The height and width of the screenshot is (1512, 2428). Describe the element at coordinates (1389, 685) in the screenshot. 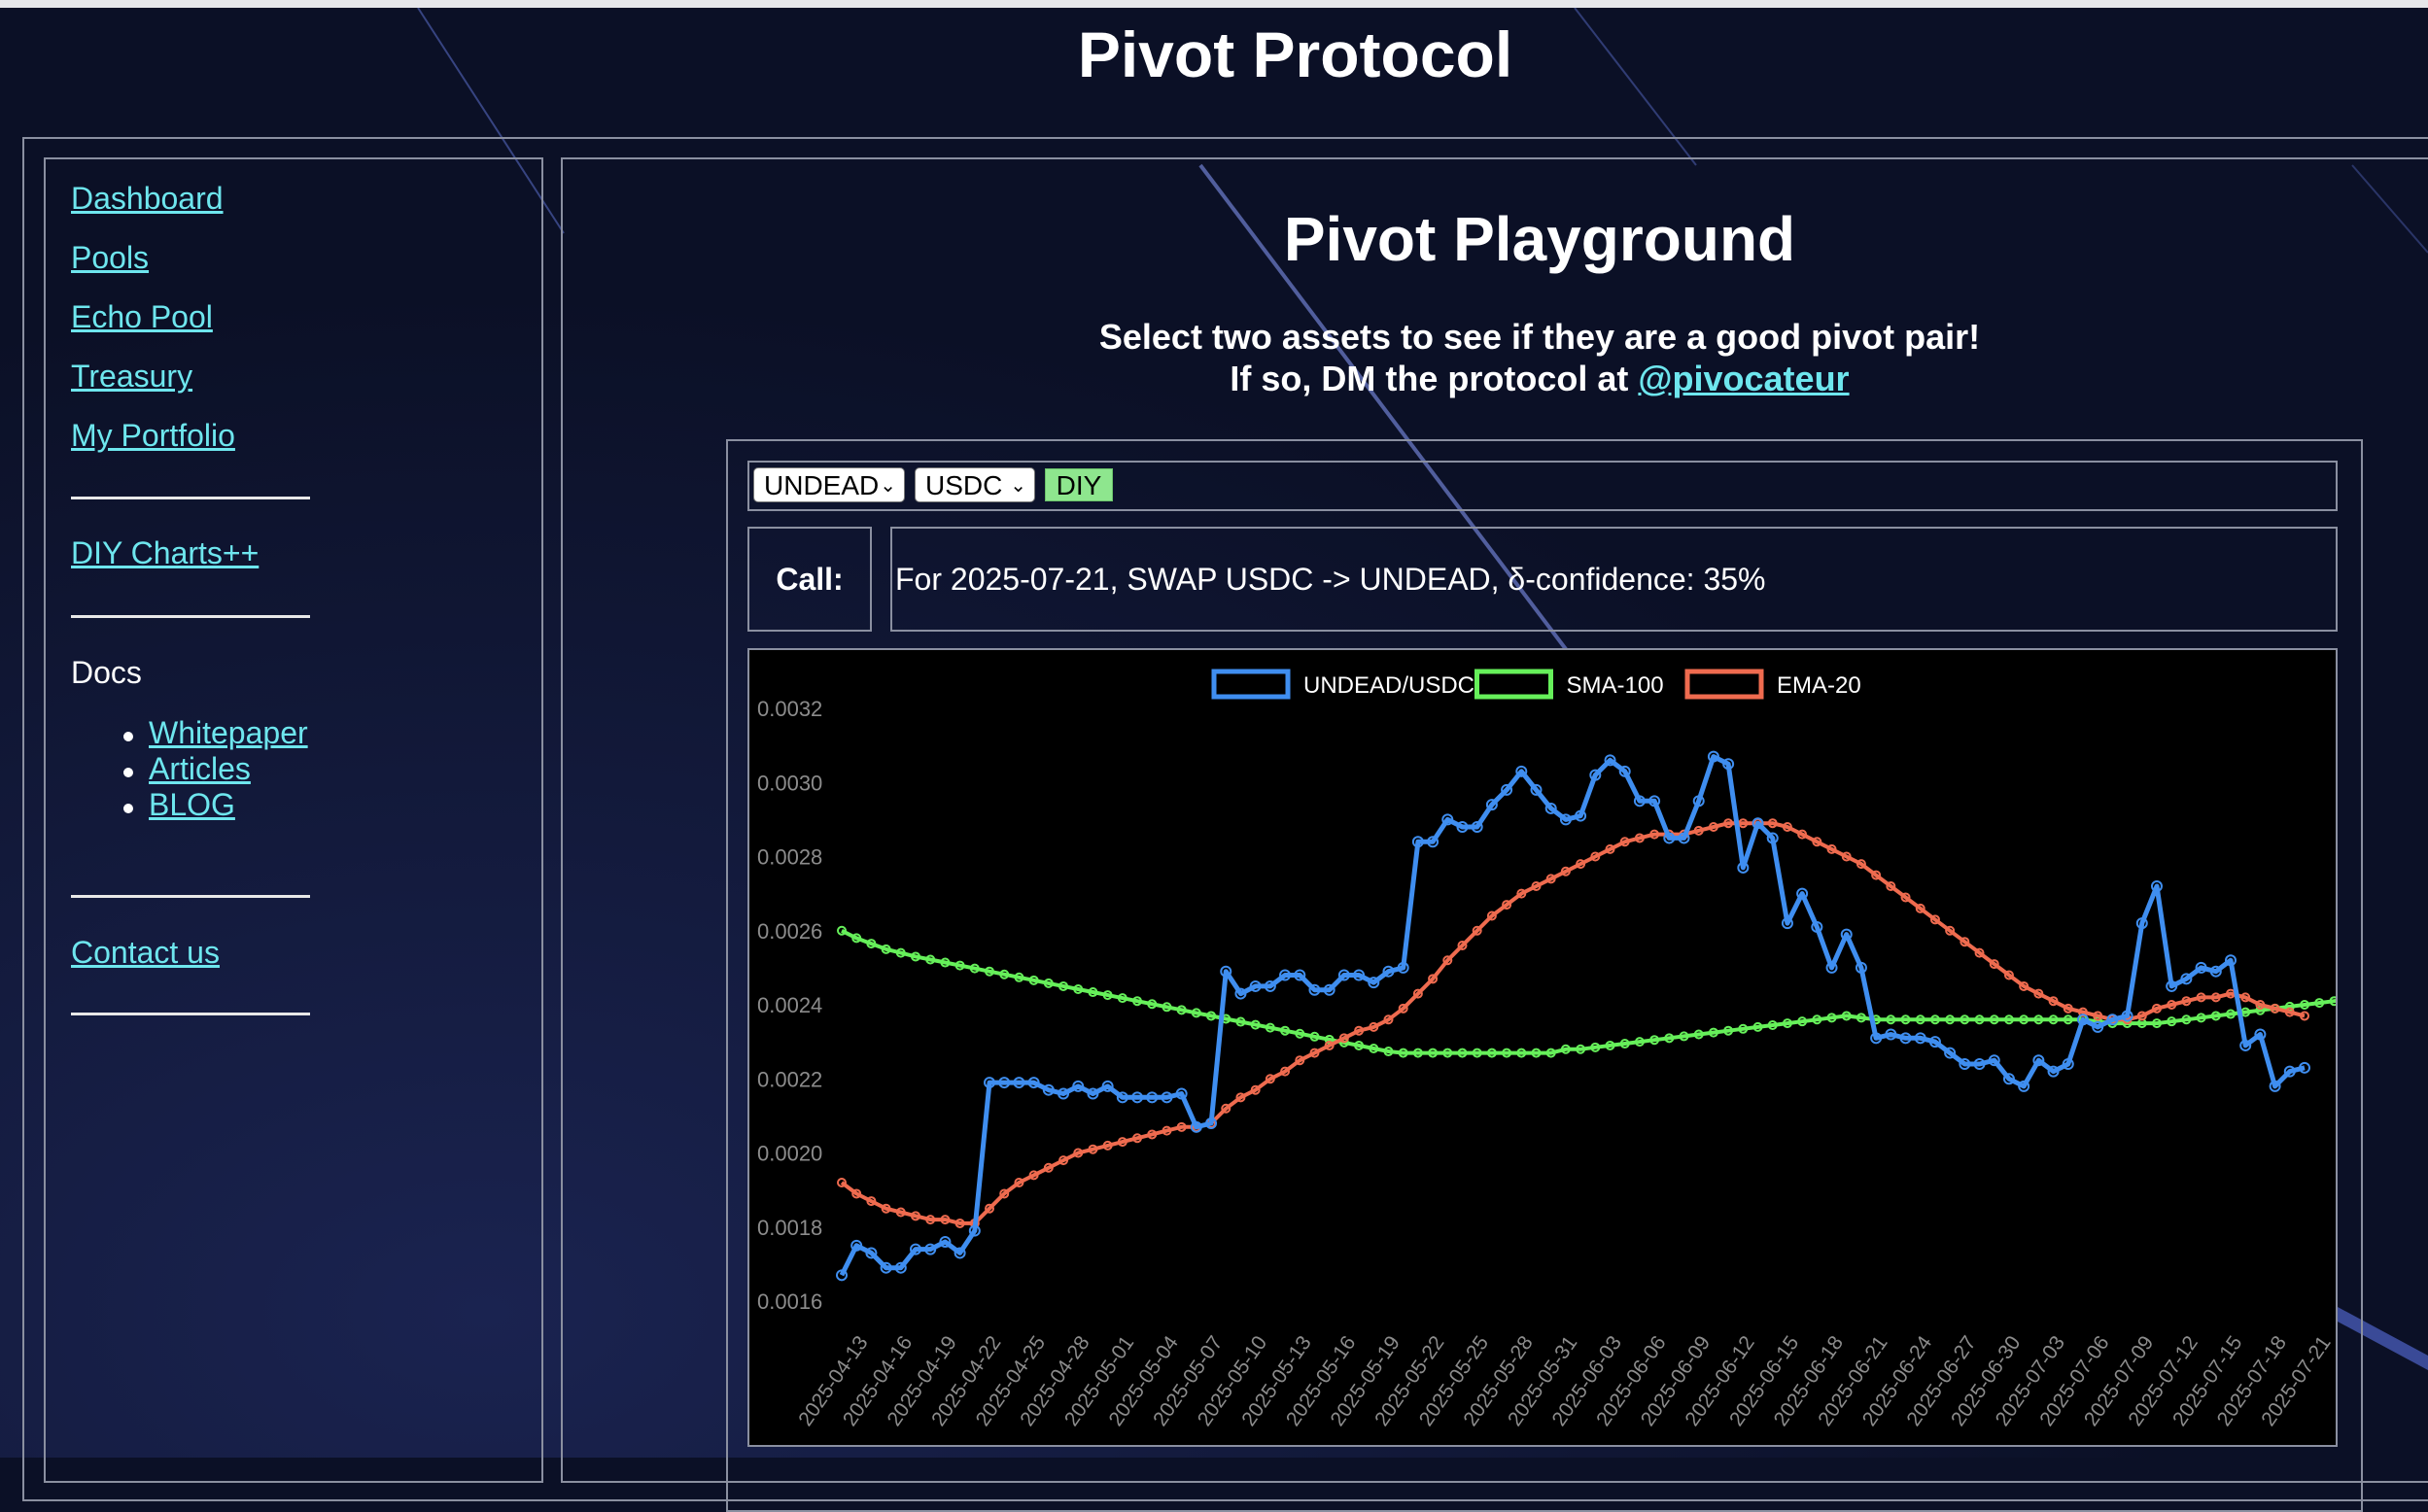

I see `legend-label: UNDEAD/USDC` at that location.